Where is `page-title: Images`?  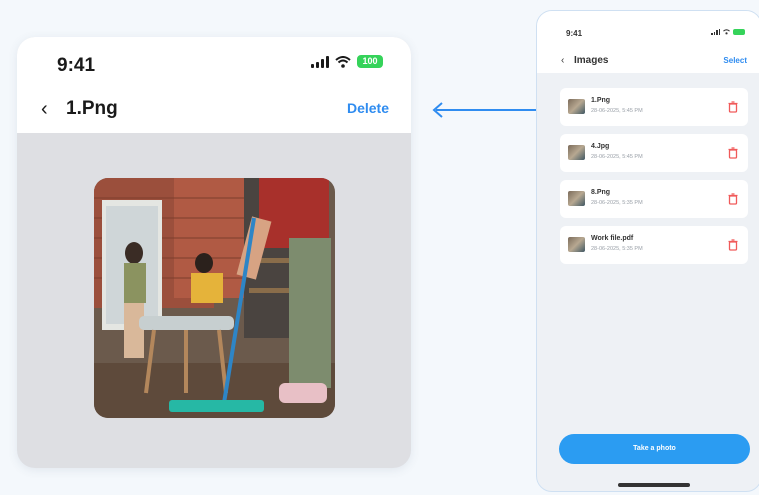 page-title: Images is located at coordinates (591, 60).